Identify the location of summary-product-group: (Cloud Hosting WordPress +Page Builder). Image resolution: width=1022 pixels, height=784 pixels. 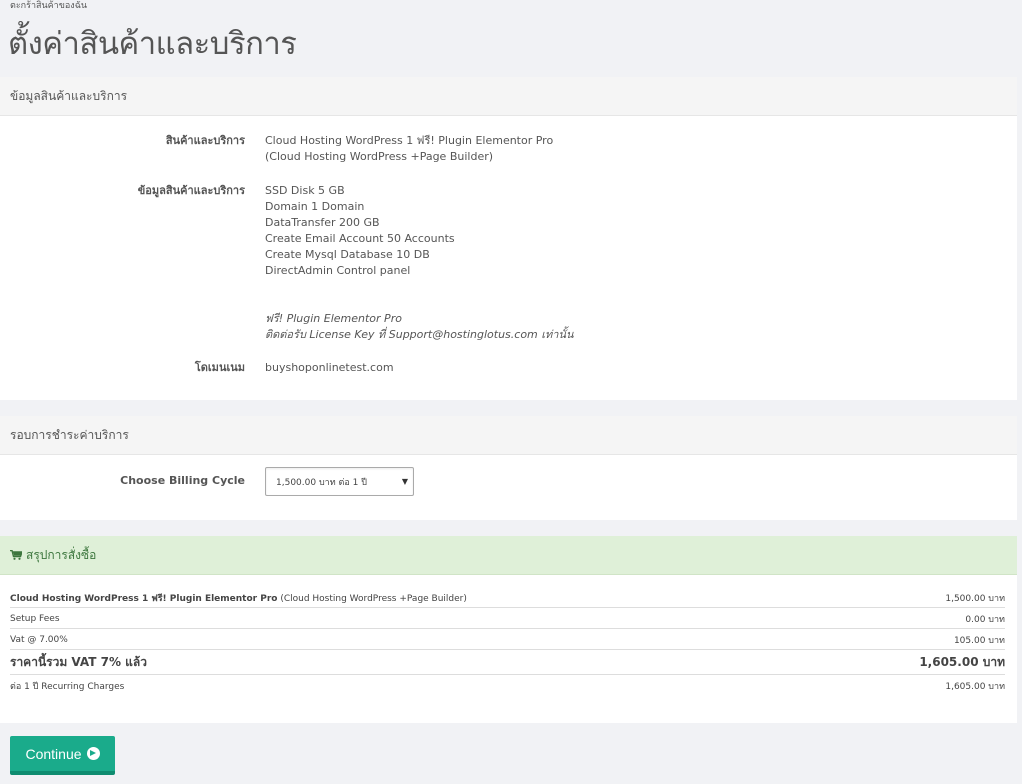
(373, 599).